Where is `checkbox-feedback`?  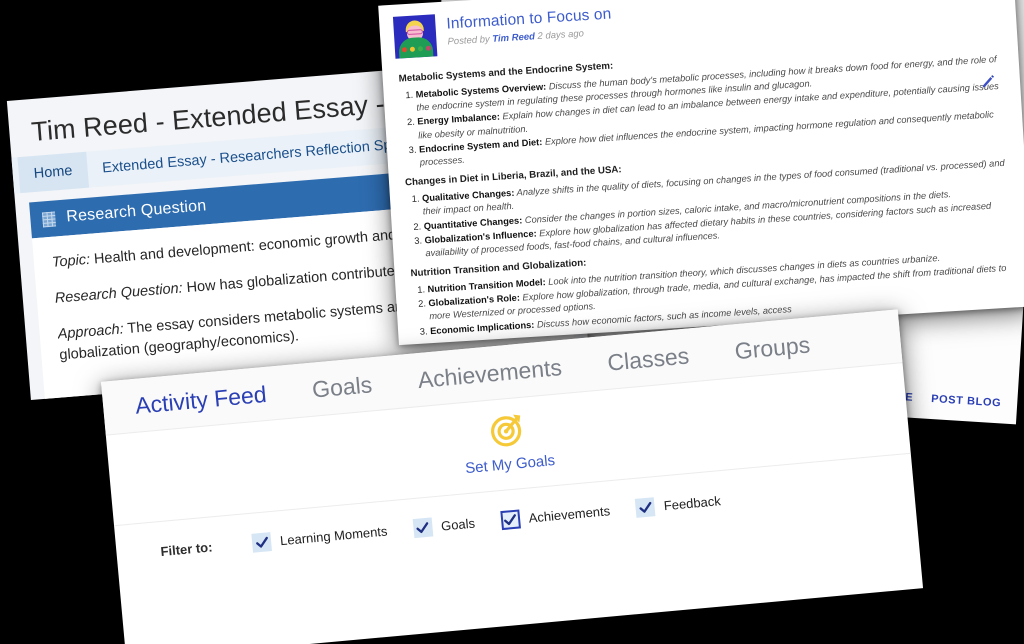
checkbox-feedback is located at coordinates (645, 507).